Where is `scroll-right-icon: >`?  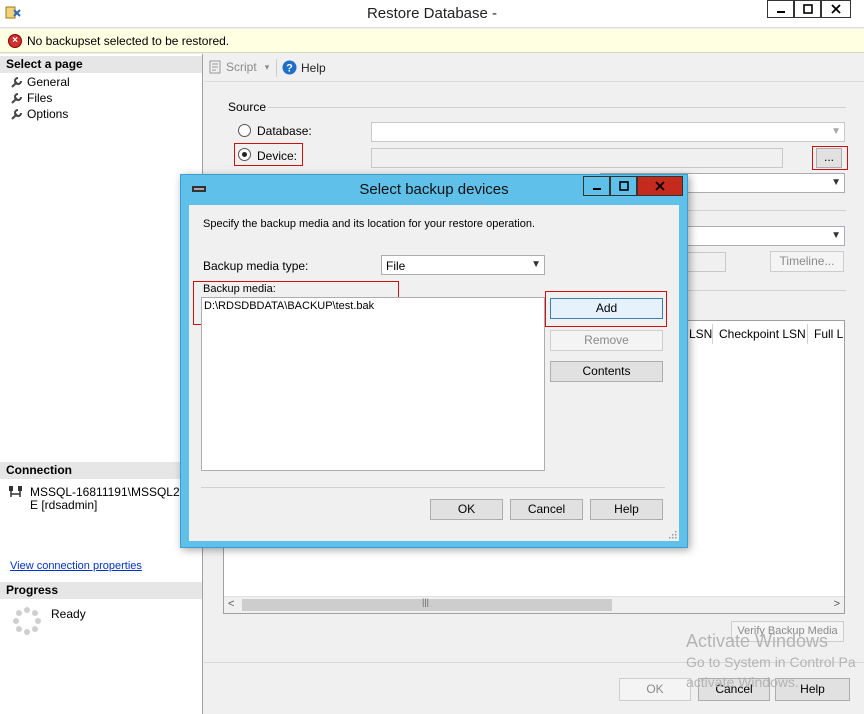
scroll-right-icon: > is located at coordinates (837, 604).